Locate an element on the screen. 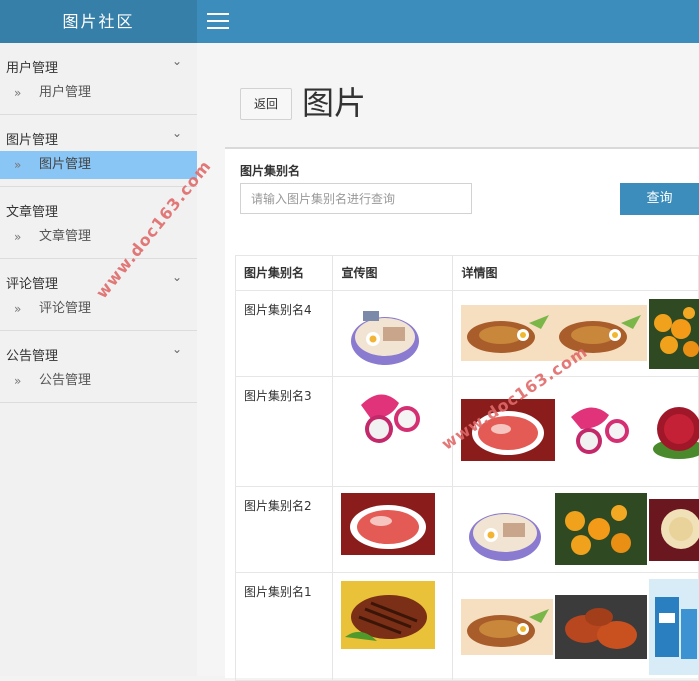 Image resolution: width=699 pixels, height=681 pixels. table-row: 图片集别名1 is located at coordinates (466, 626).